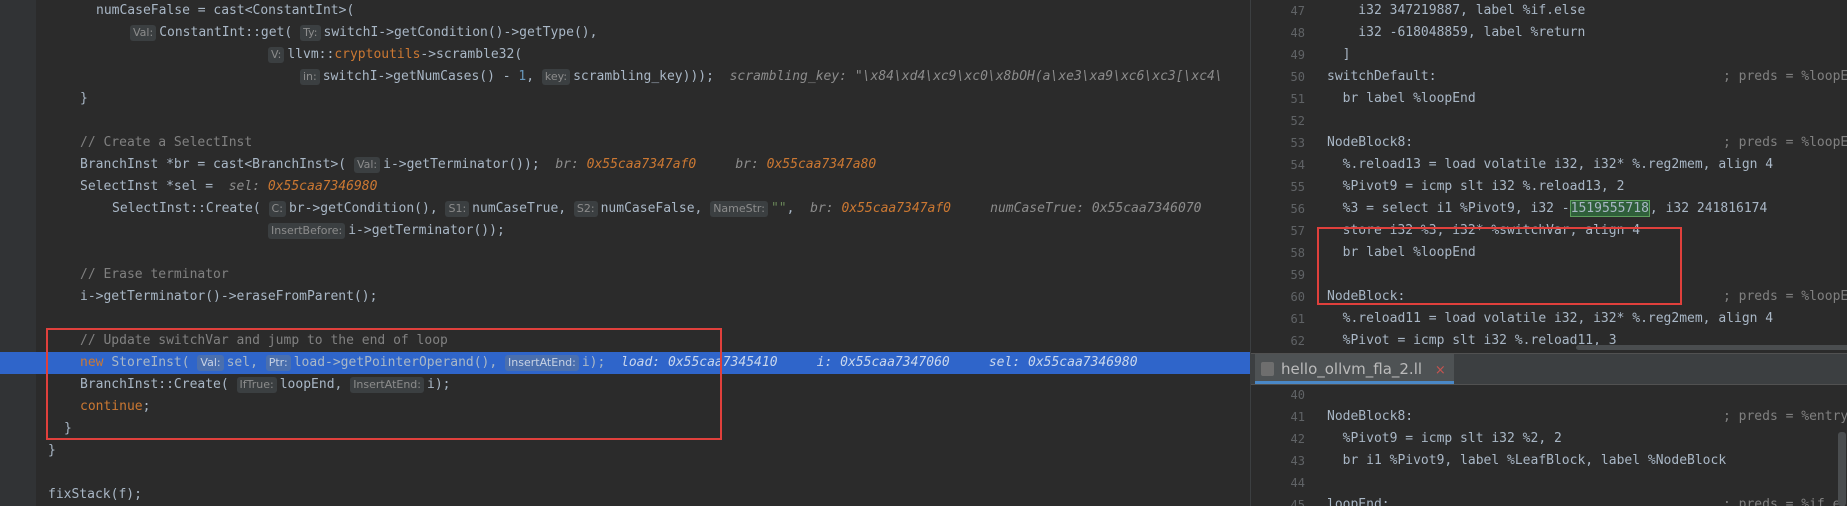 The height and width of the screenshot is (506, 1847). I want to click on ll-code-line: 40, so click(1549, 395).